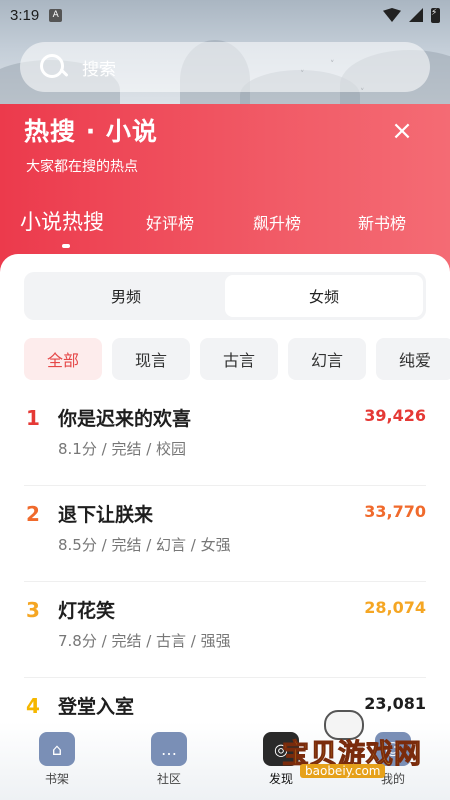 The height and width of the screenshot is (800, 450). I want to click on book-title: 登堂入室, so click(96, 707).